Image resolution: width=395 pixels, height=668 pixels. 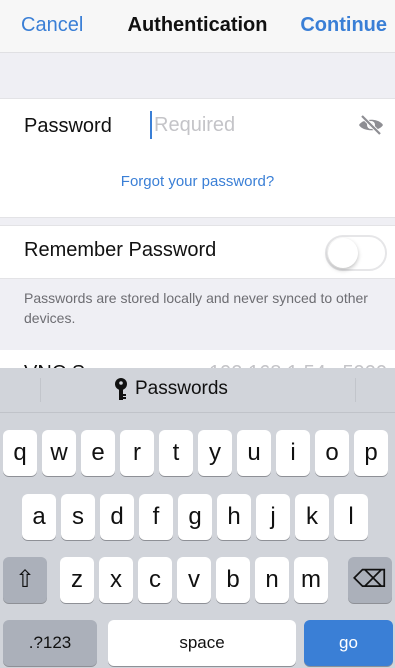 What do you see at coordinates (272, 580) in the screenshot?
I see `key-n: n` at bounding box center [272, 580].